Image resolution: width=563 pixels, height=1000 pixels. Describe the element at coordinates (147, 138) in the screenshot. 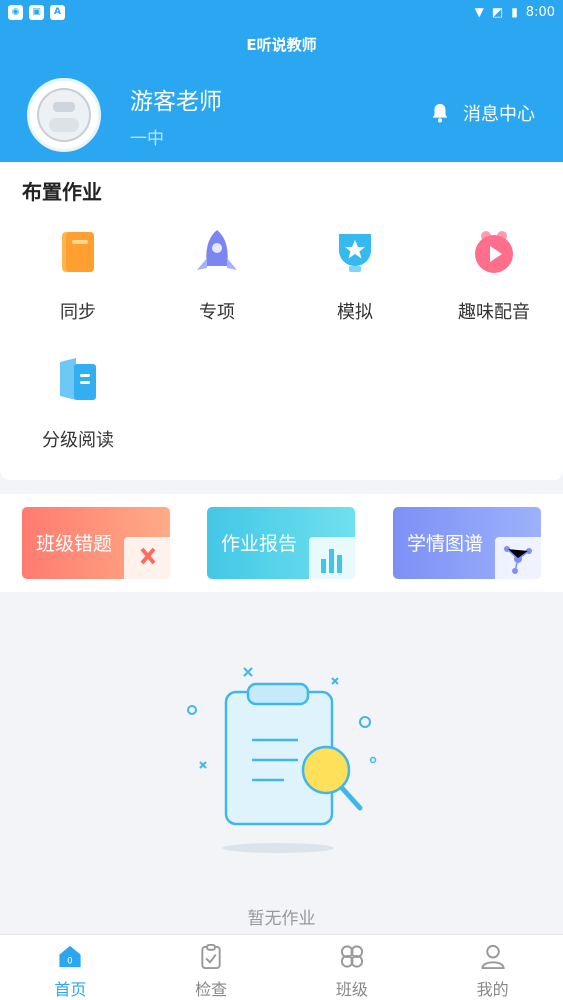

I see `school-name: 一中` at that location.